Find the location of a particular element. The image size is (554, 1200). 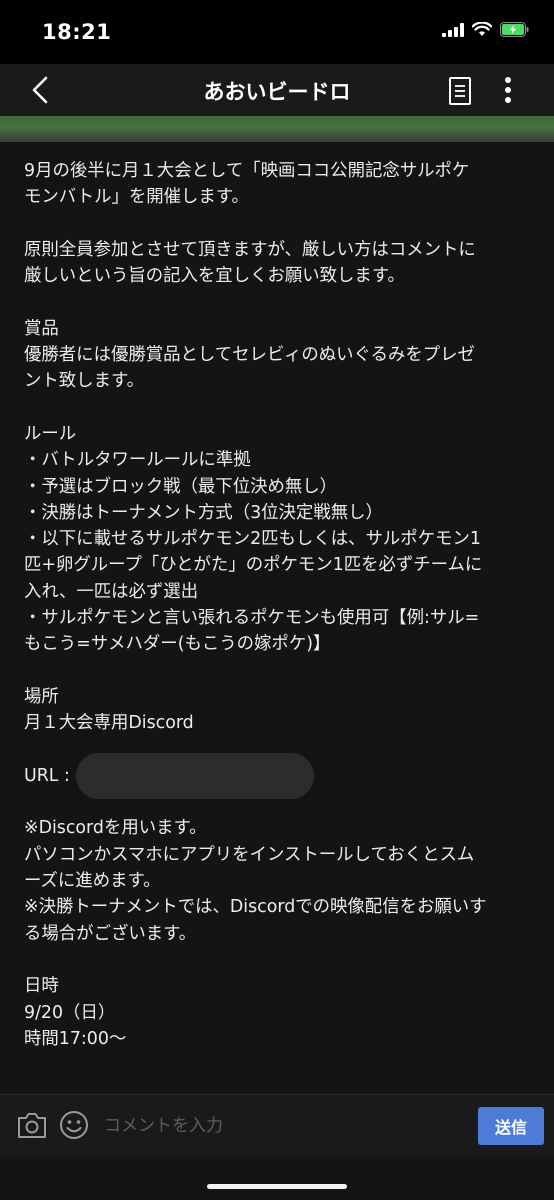

post-text-line: 9月の後半に月１大会として「映画ココ公開記念サルポケ is located at coordinates (247, 171).